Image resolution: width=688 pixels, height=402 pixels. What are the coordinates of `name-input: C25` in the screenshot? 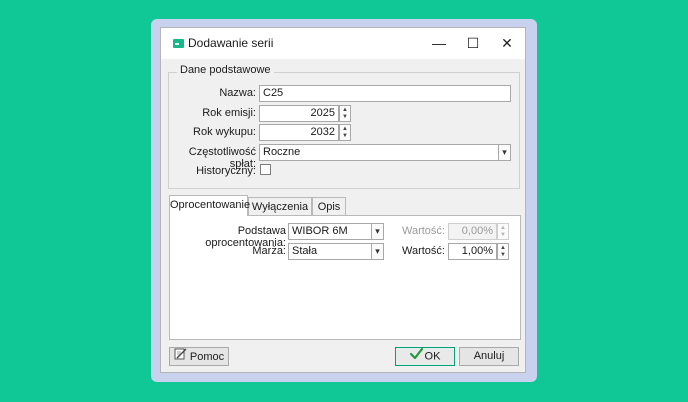 It's located at (385, 93).